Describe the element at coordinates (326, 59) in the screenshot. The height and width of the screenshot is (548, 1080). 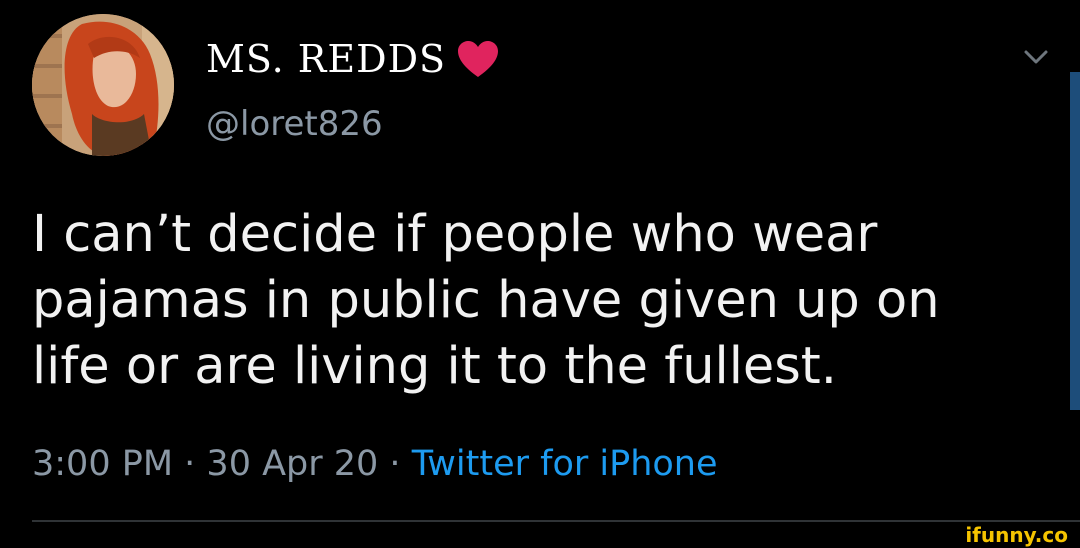
I see `display-name: MS. REDDS` at that location.